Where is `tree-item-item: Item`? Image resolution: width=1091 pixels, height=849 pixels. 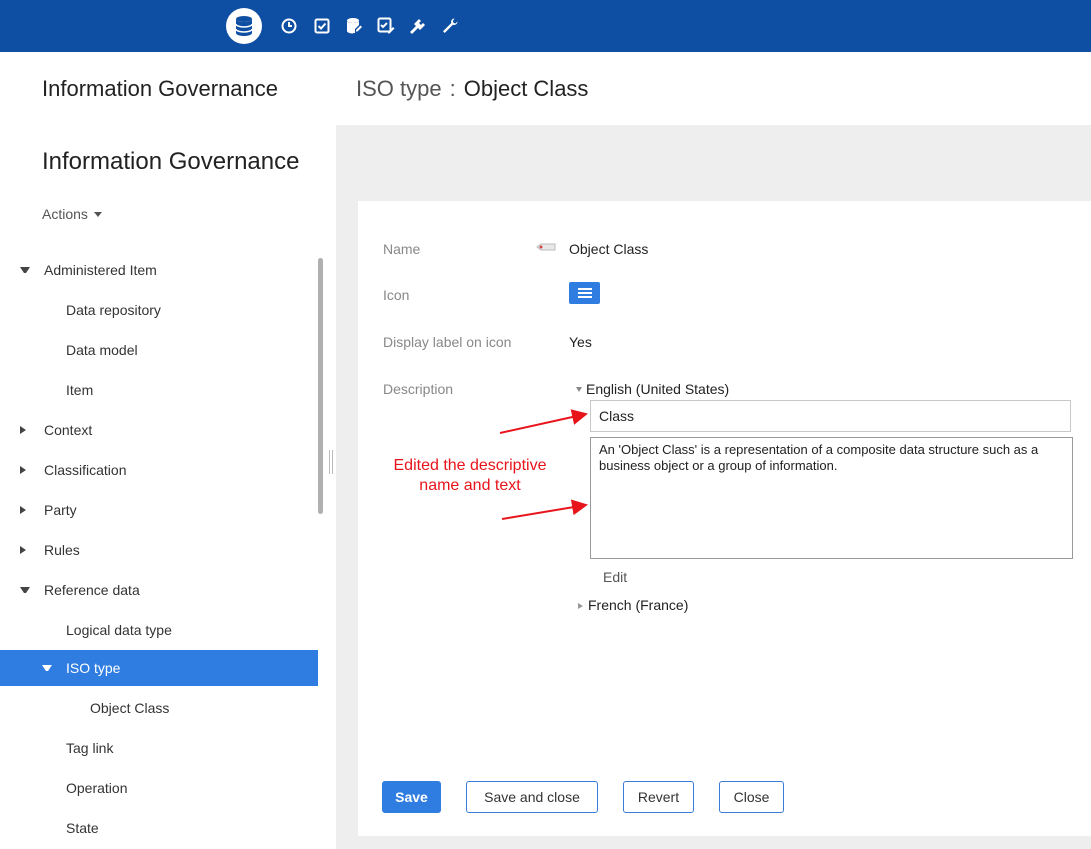
tree-item-item: Item is located at coordinates (159, 390).